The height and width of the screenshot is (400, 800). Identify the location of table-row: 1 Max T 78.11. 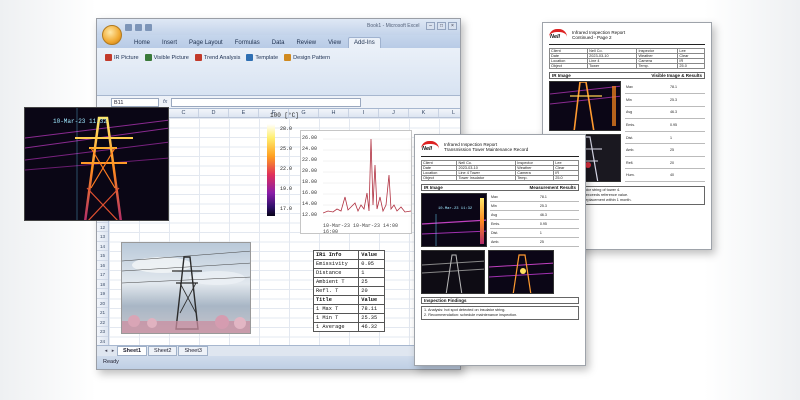
(348, 309).